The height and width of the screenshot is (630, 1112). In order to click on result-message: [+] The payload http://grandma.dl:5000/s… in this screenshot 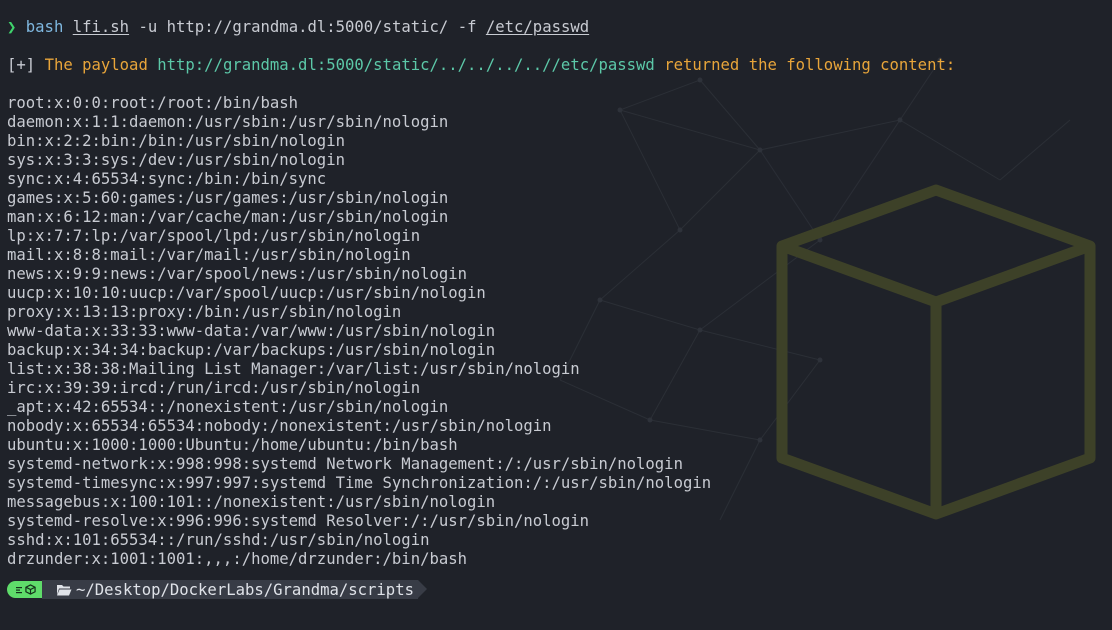, I will do `click(557, 65)`.